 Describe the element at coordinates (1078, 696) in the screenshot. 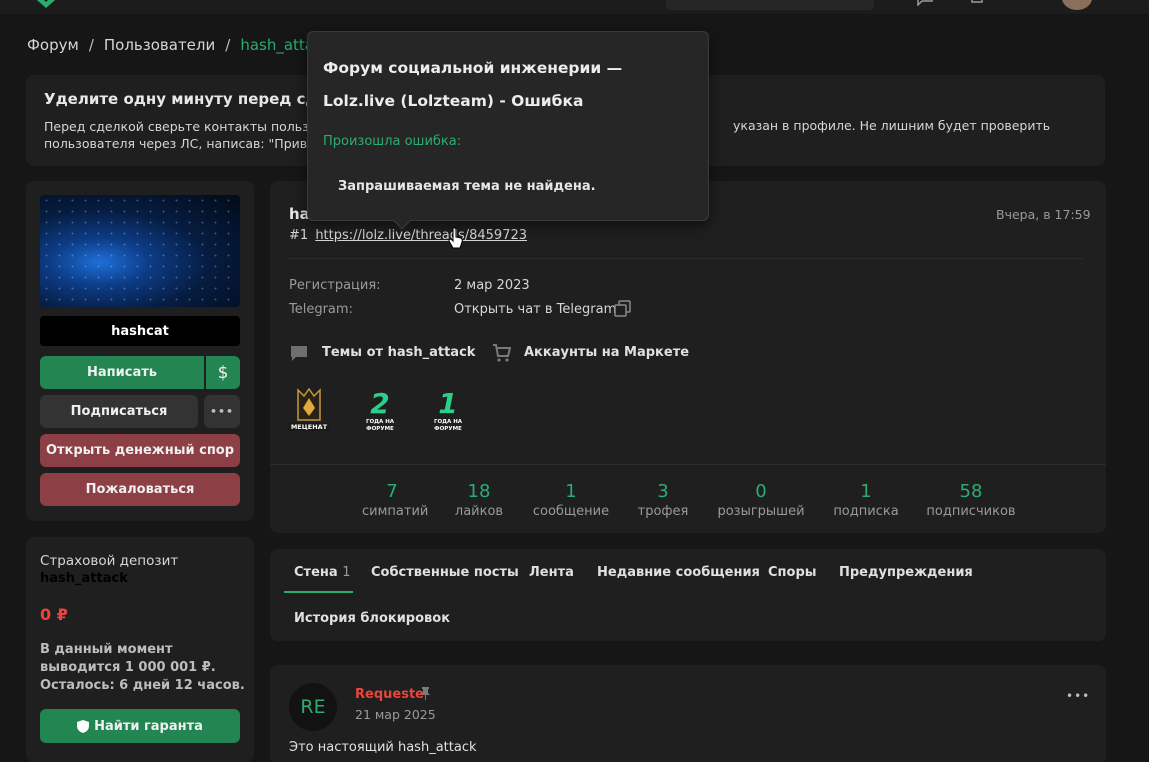

I see `post-menu-button: •••` at that location.